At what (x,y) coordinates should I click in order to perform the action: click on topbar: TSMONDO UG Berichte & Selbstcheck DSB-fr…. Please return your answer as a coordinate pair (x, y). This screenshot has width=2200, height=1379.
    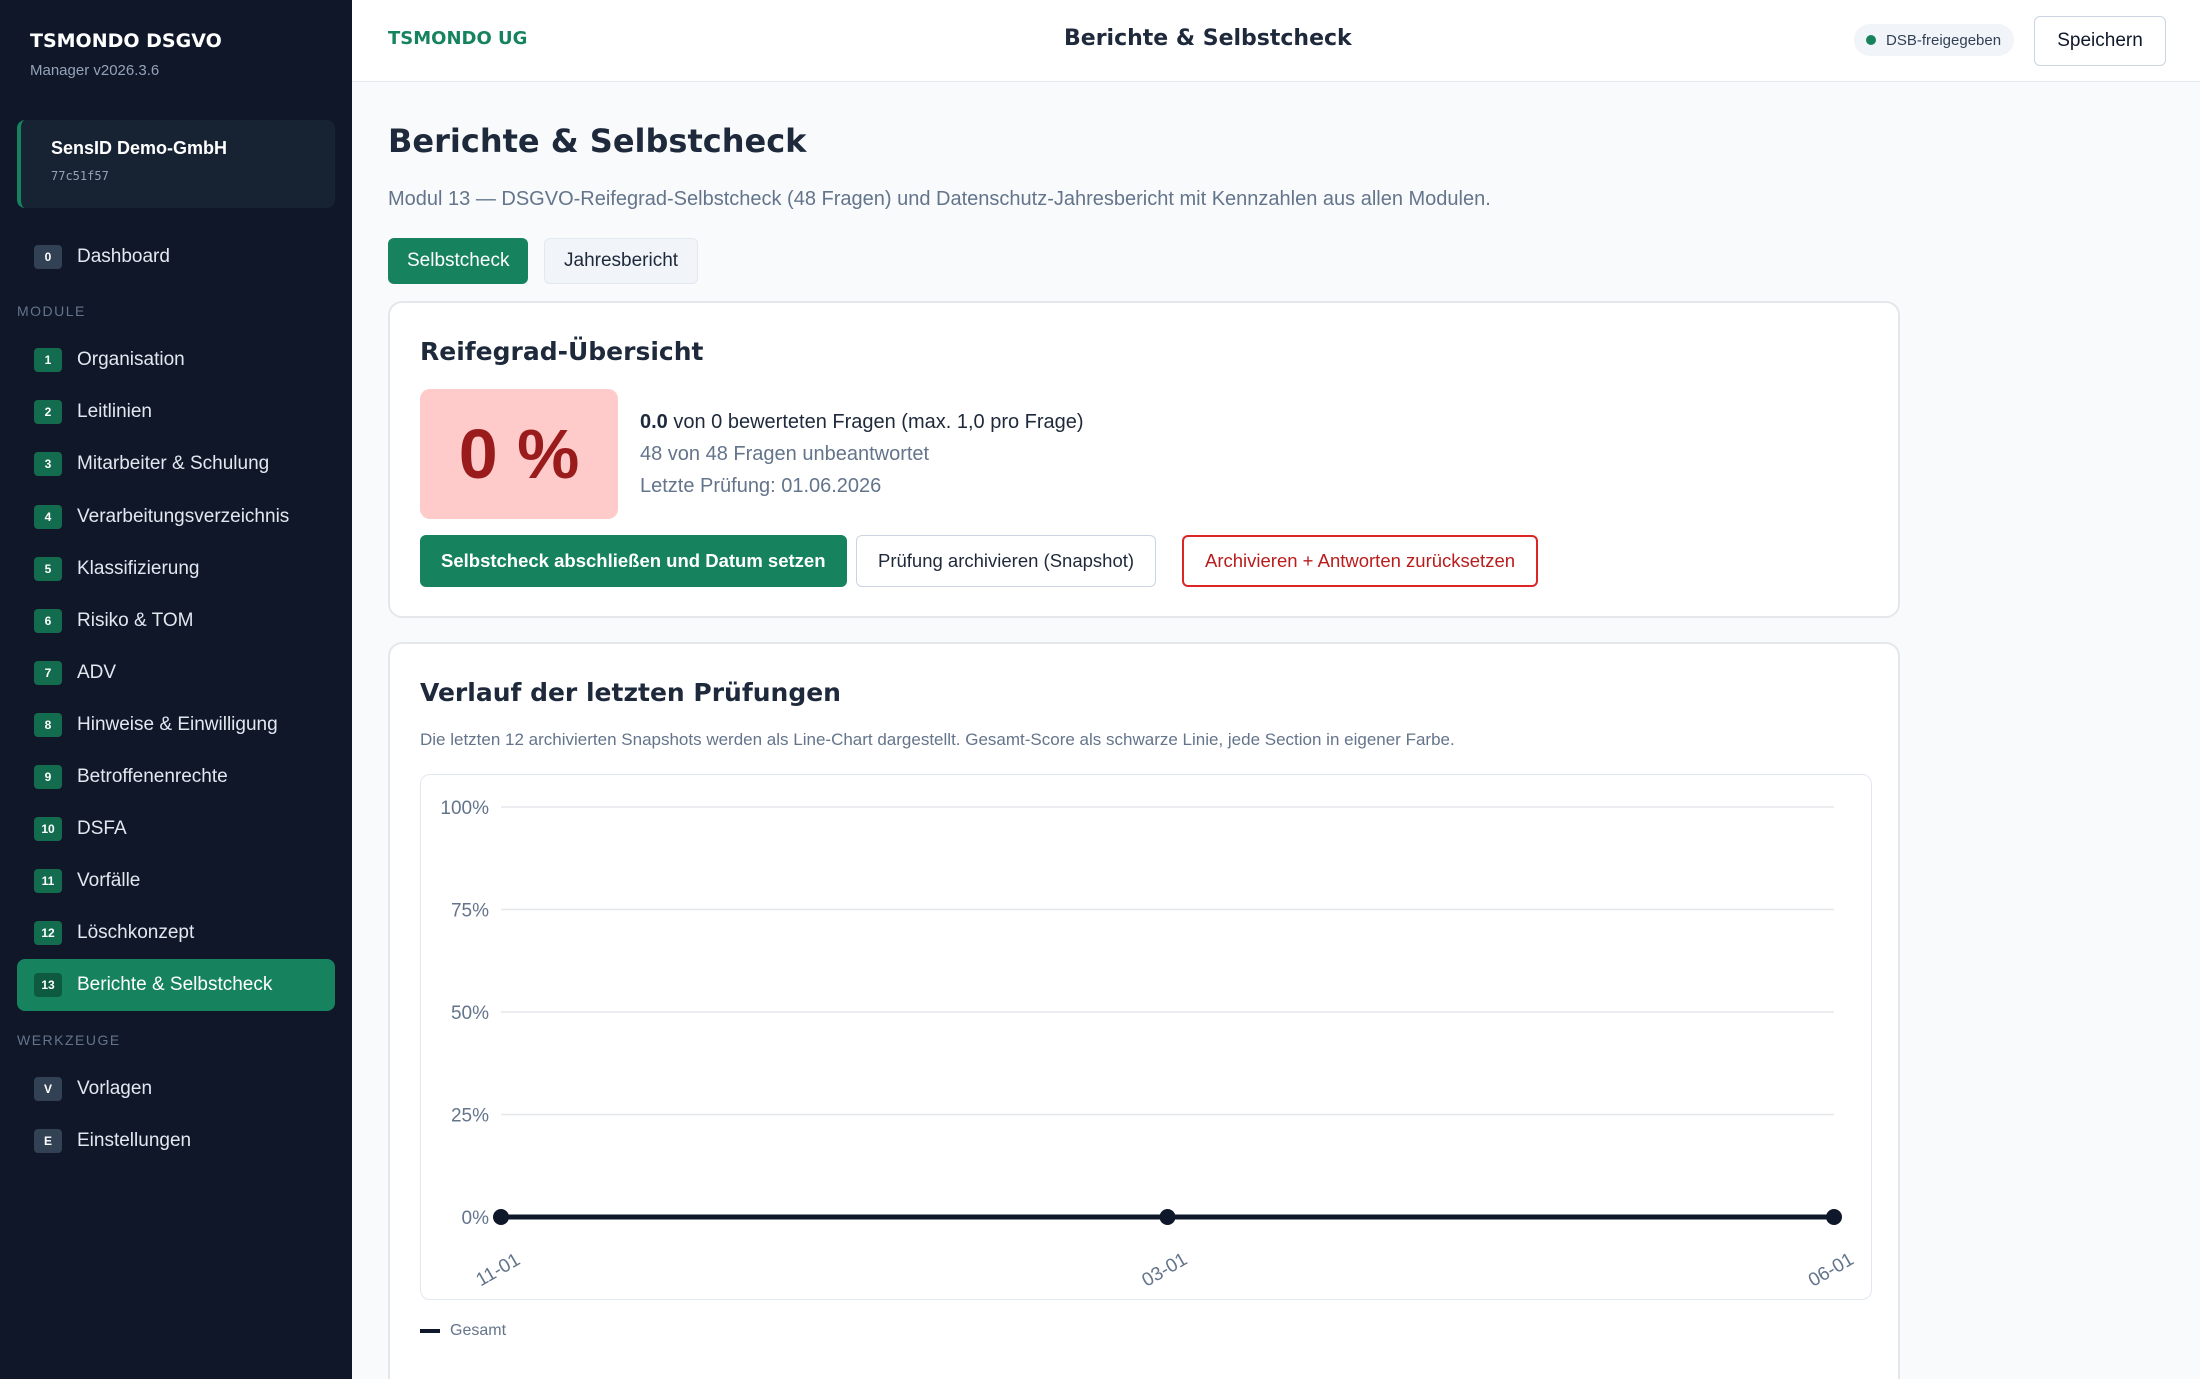
    Looking at the image, I should click on (1276, 41).